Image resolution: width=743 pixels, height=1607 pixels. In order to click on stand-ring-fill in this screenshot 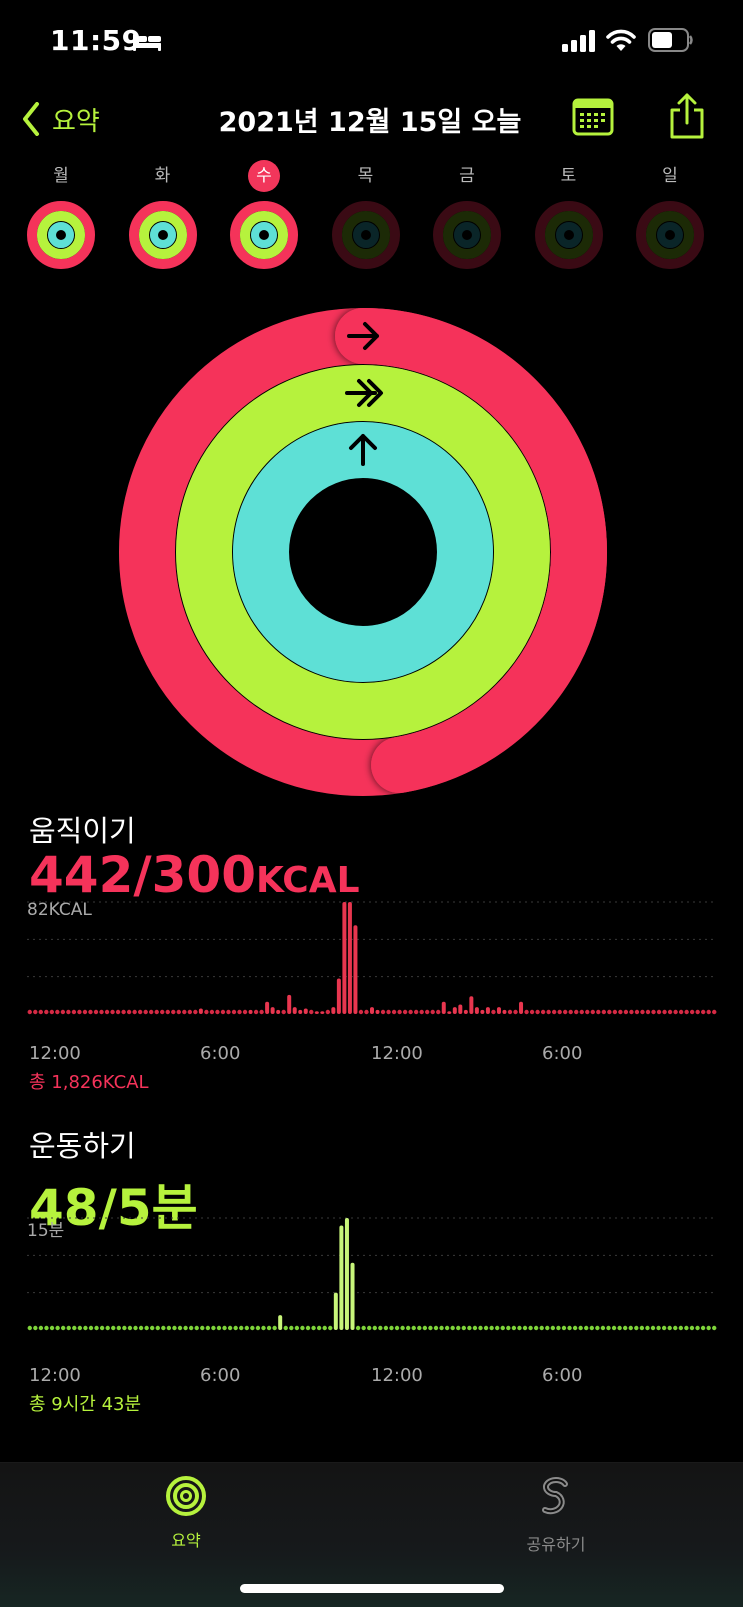, I will do `click(363, 552)`.